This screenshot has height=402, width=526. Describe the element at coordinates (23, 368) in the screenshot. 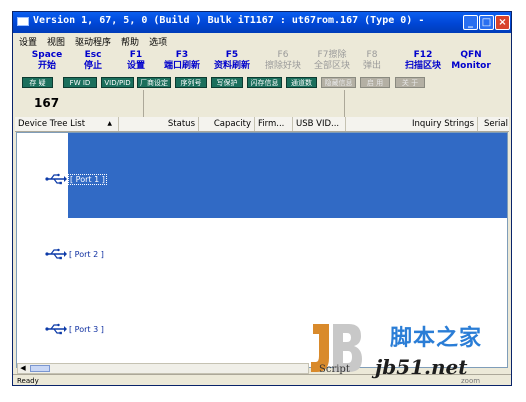

I see `scroll-left-icon: ◀` at that location.